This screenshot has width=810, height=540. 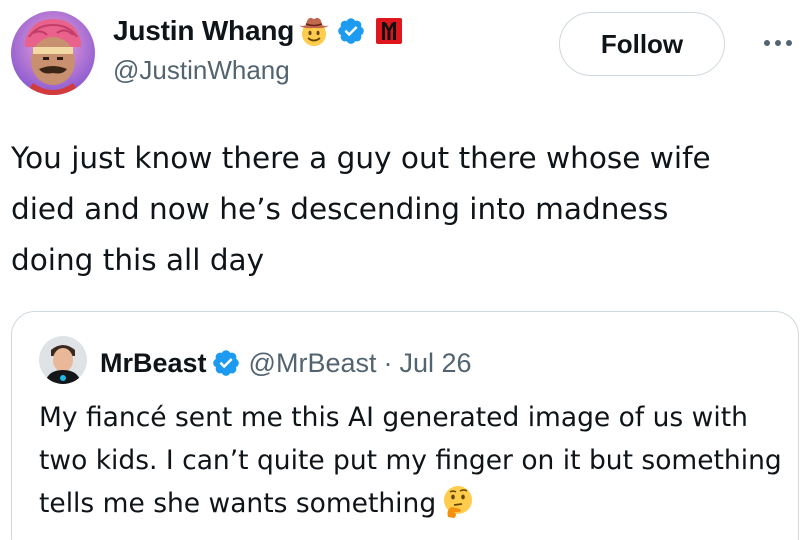 What do you see at coordinates (313, 363) in the screenshot?
I see `quoted-handle: @MrBeast` at bounding box center [313, 363].